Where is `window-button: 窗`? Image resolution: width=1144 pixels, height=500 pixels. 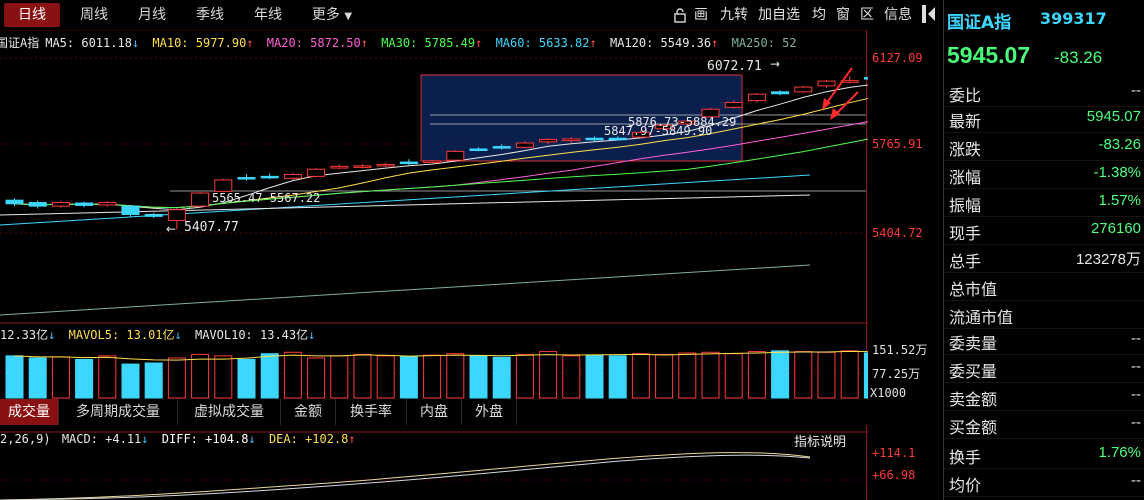 window-button: 窗 is located at coordinates (843, 15).